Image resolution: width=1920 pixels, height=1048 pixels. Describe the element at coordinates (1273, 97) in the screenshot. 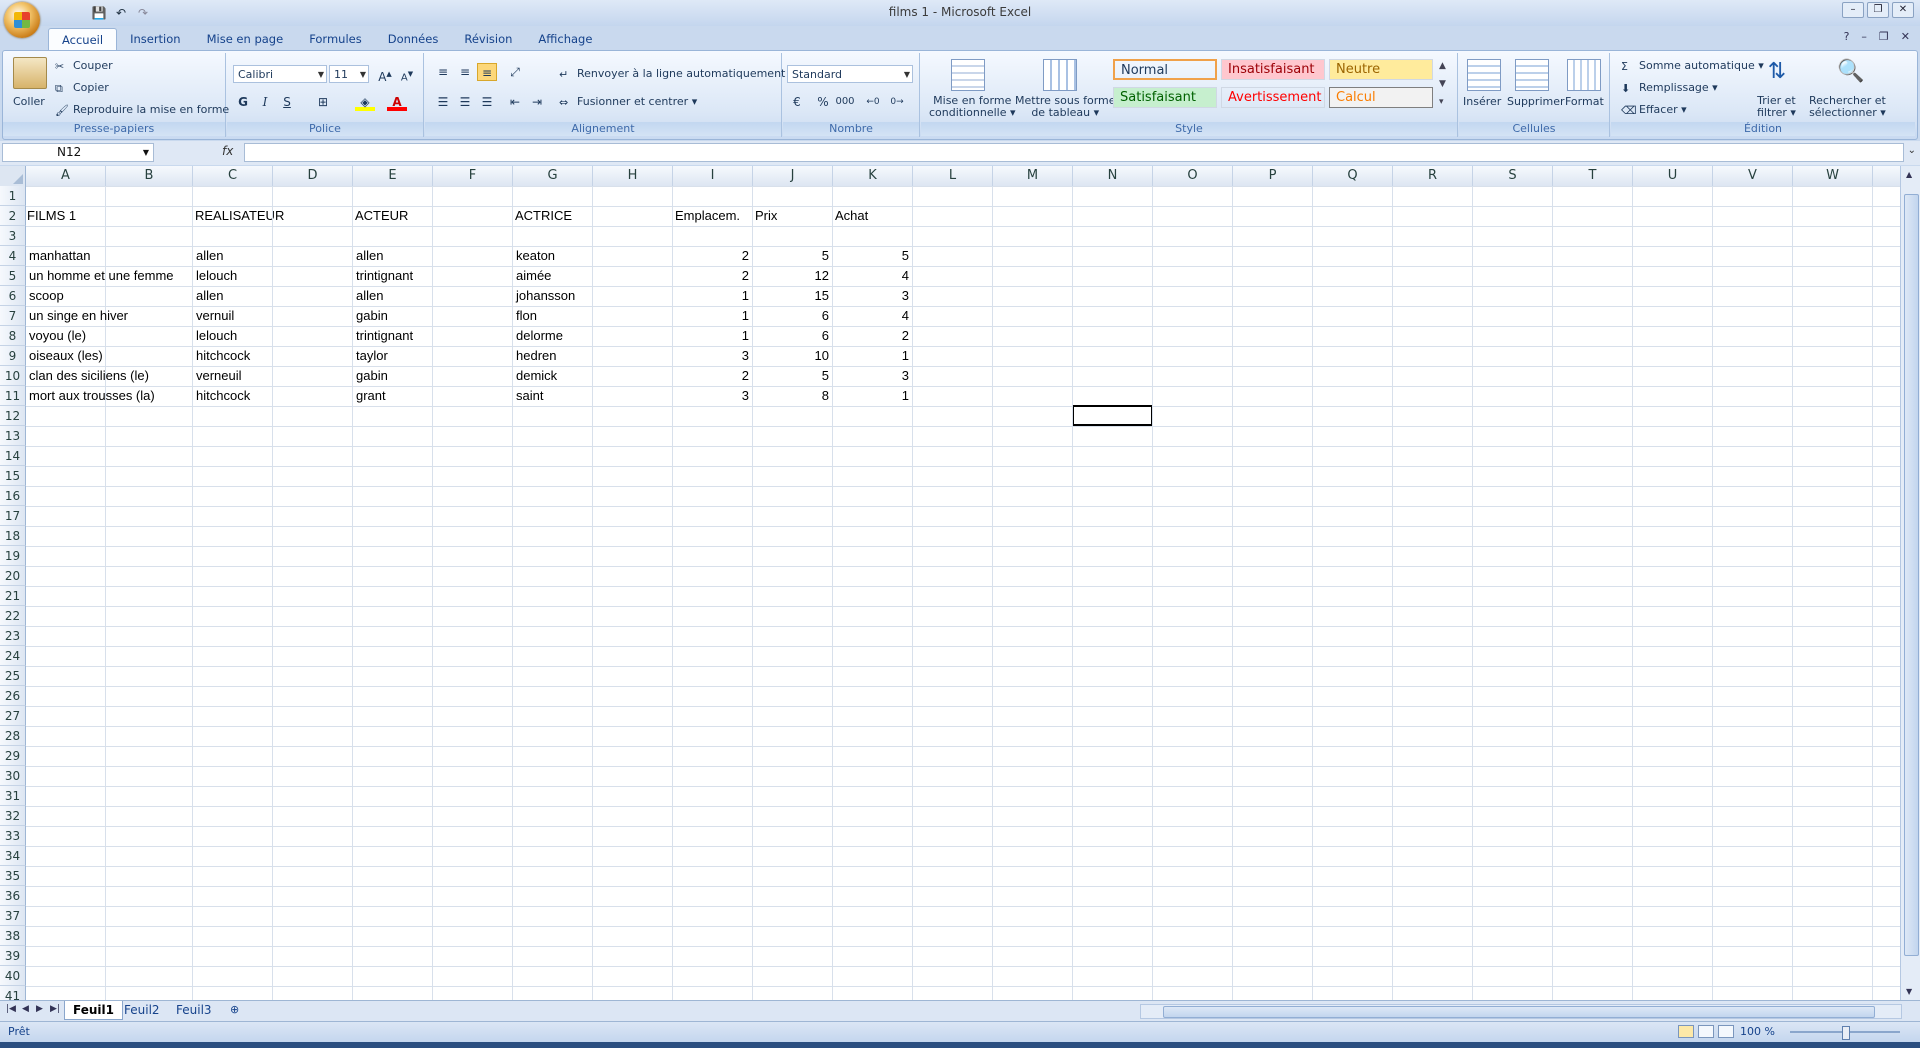

I see `style-avertissement: Avertissement` at that location.